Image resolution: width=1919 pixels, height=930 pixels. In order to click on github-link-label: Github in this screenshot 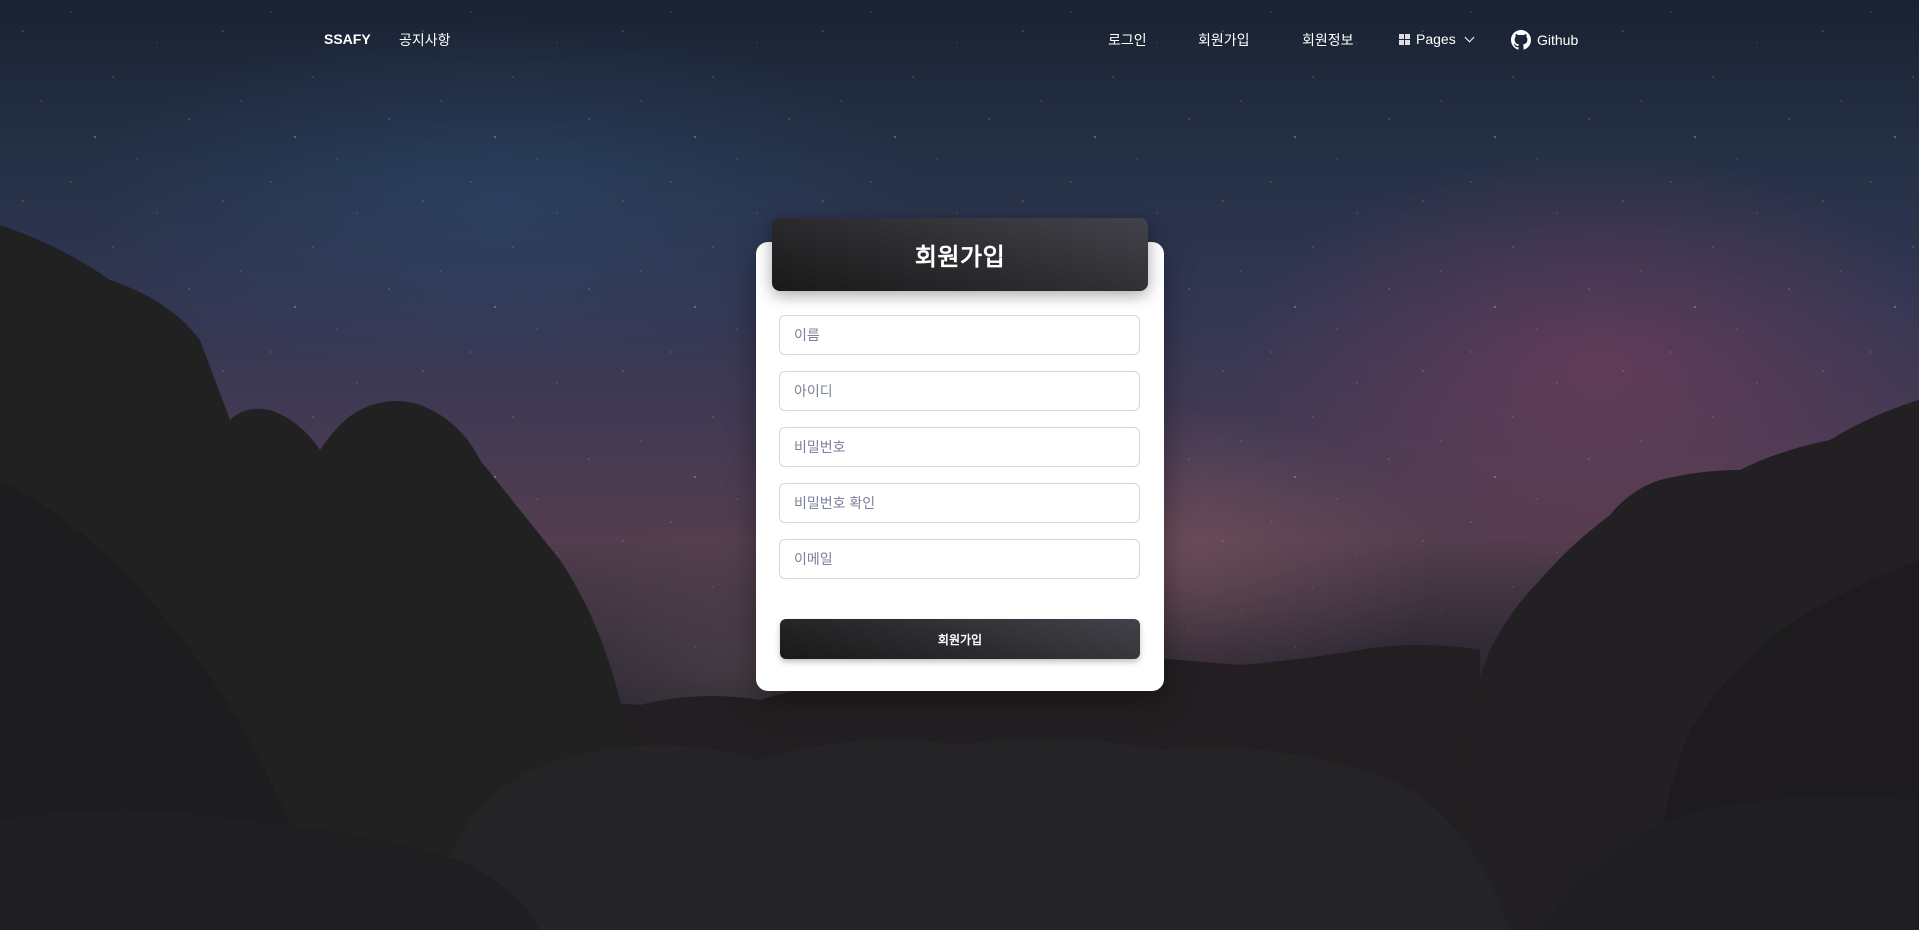, I will do `click(1558, 40)`.